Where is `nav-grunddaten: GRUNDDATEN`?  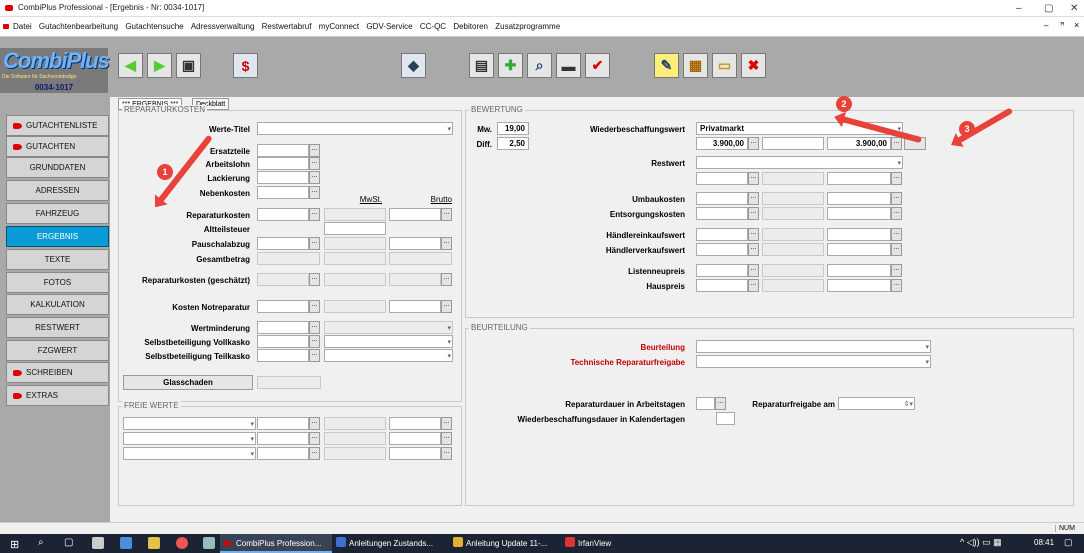 nav-grunddaten: GRUNDDATEN is located at coordinates (57, 167).